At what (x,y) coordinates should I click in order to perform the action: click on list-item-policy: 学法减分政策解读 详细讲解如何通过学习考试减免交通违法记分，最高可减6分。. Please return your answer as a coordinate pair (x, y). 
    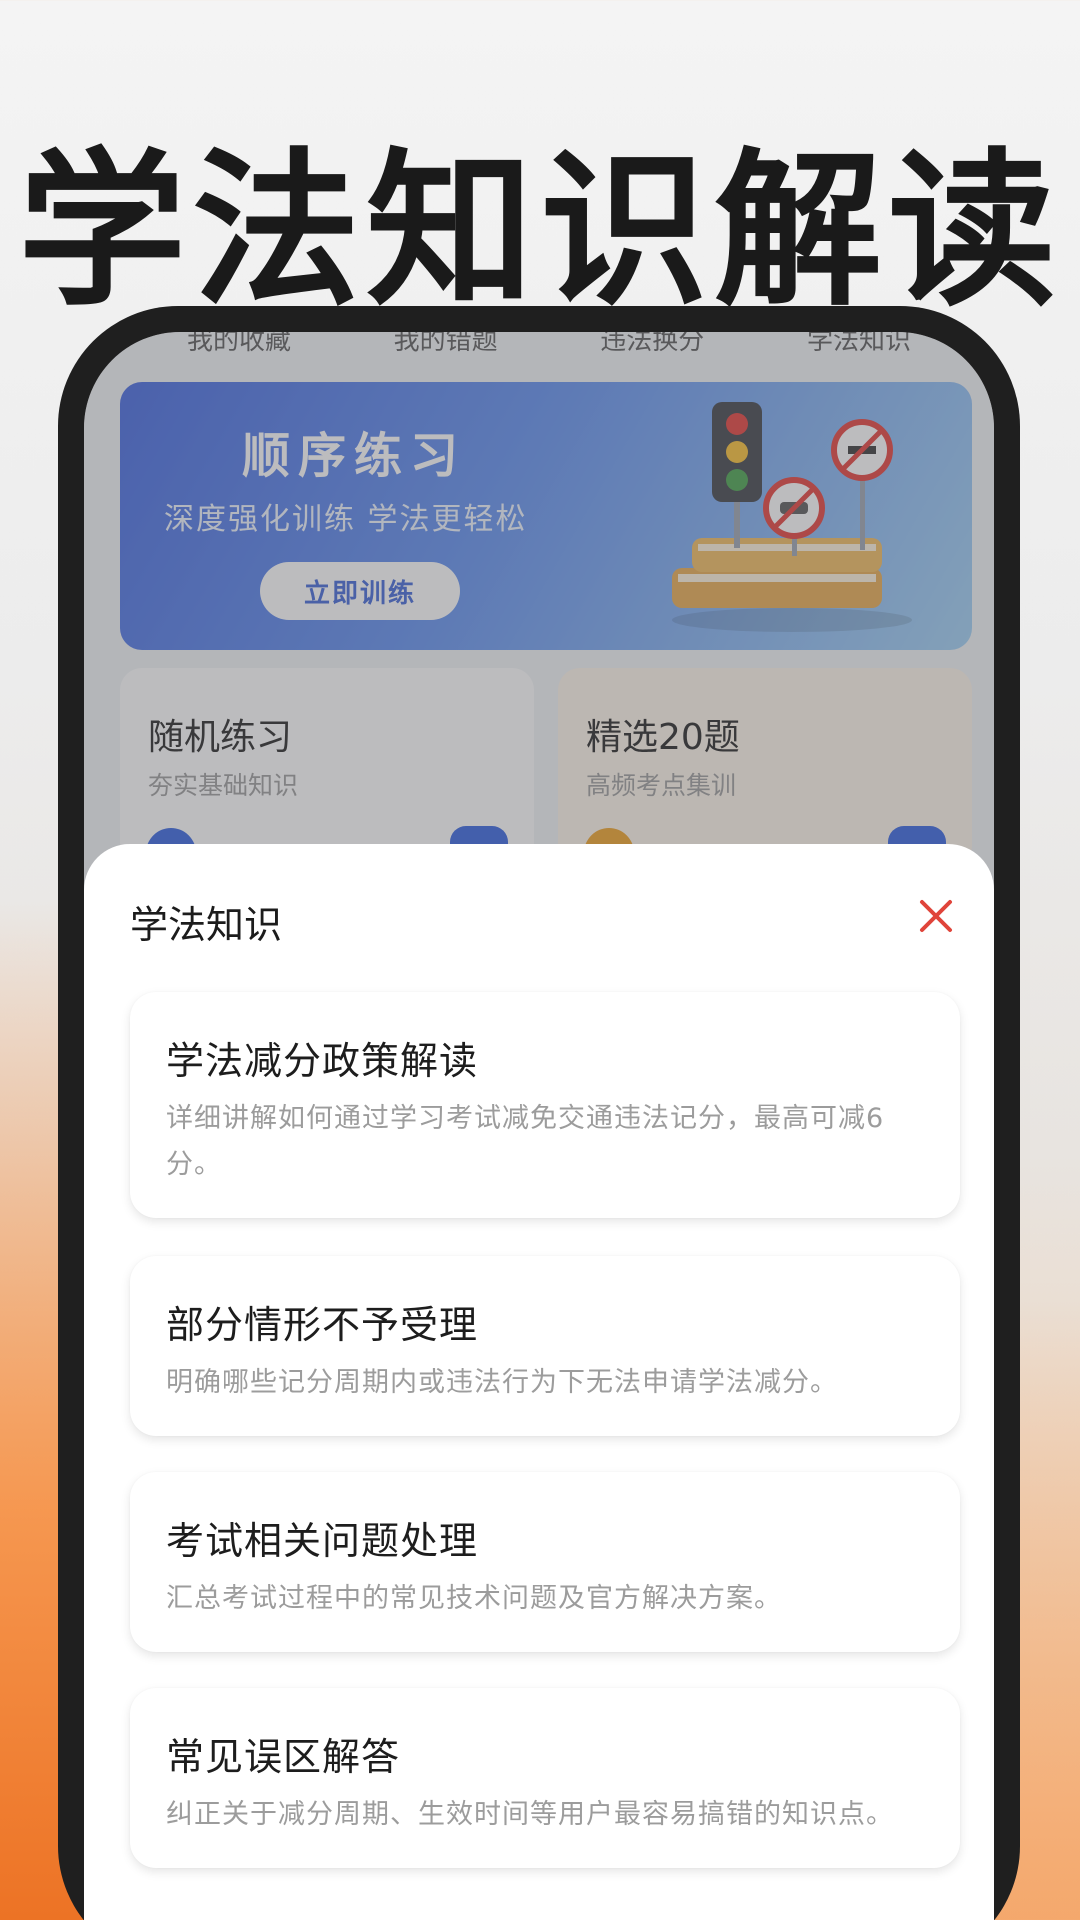
    Looking at the image, I should click on (545, 1105).